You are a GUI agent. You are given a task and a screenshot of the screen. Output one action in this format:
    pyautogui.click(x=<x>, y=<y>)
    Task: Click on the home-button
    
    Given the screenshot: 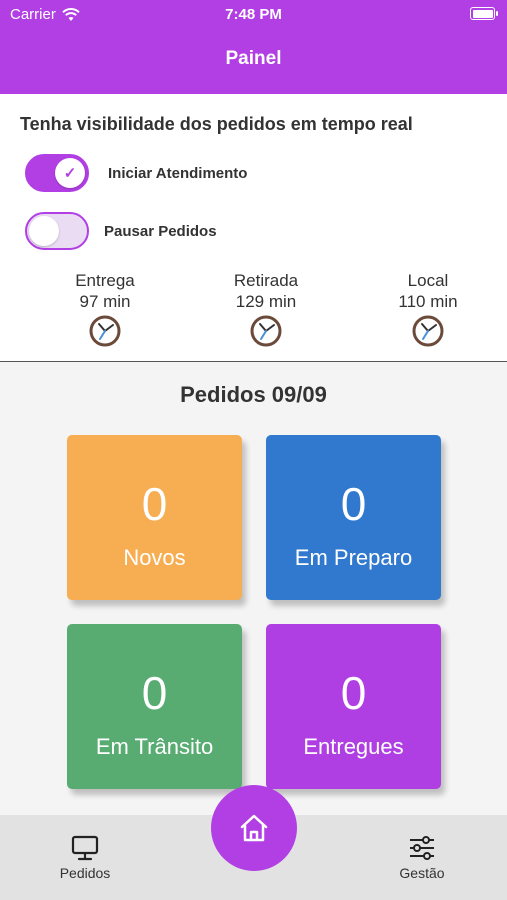 What is the action you would take?
    pyautogui.click(x=254, y=828)
    